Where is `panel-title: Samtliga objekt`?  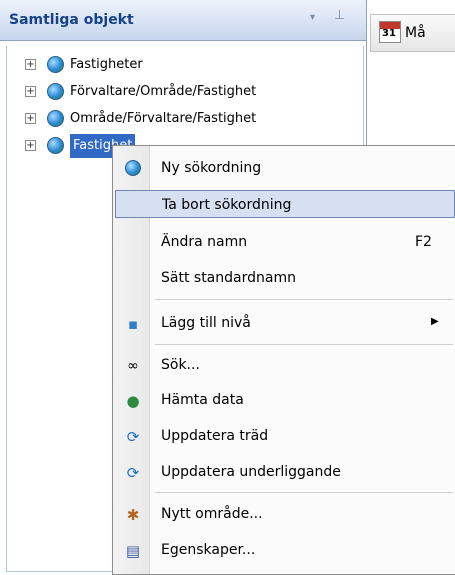 panel-title: Samtliga objekt is located at coordinates (71, 20).